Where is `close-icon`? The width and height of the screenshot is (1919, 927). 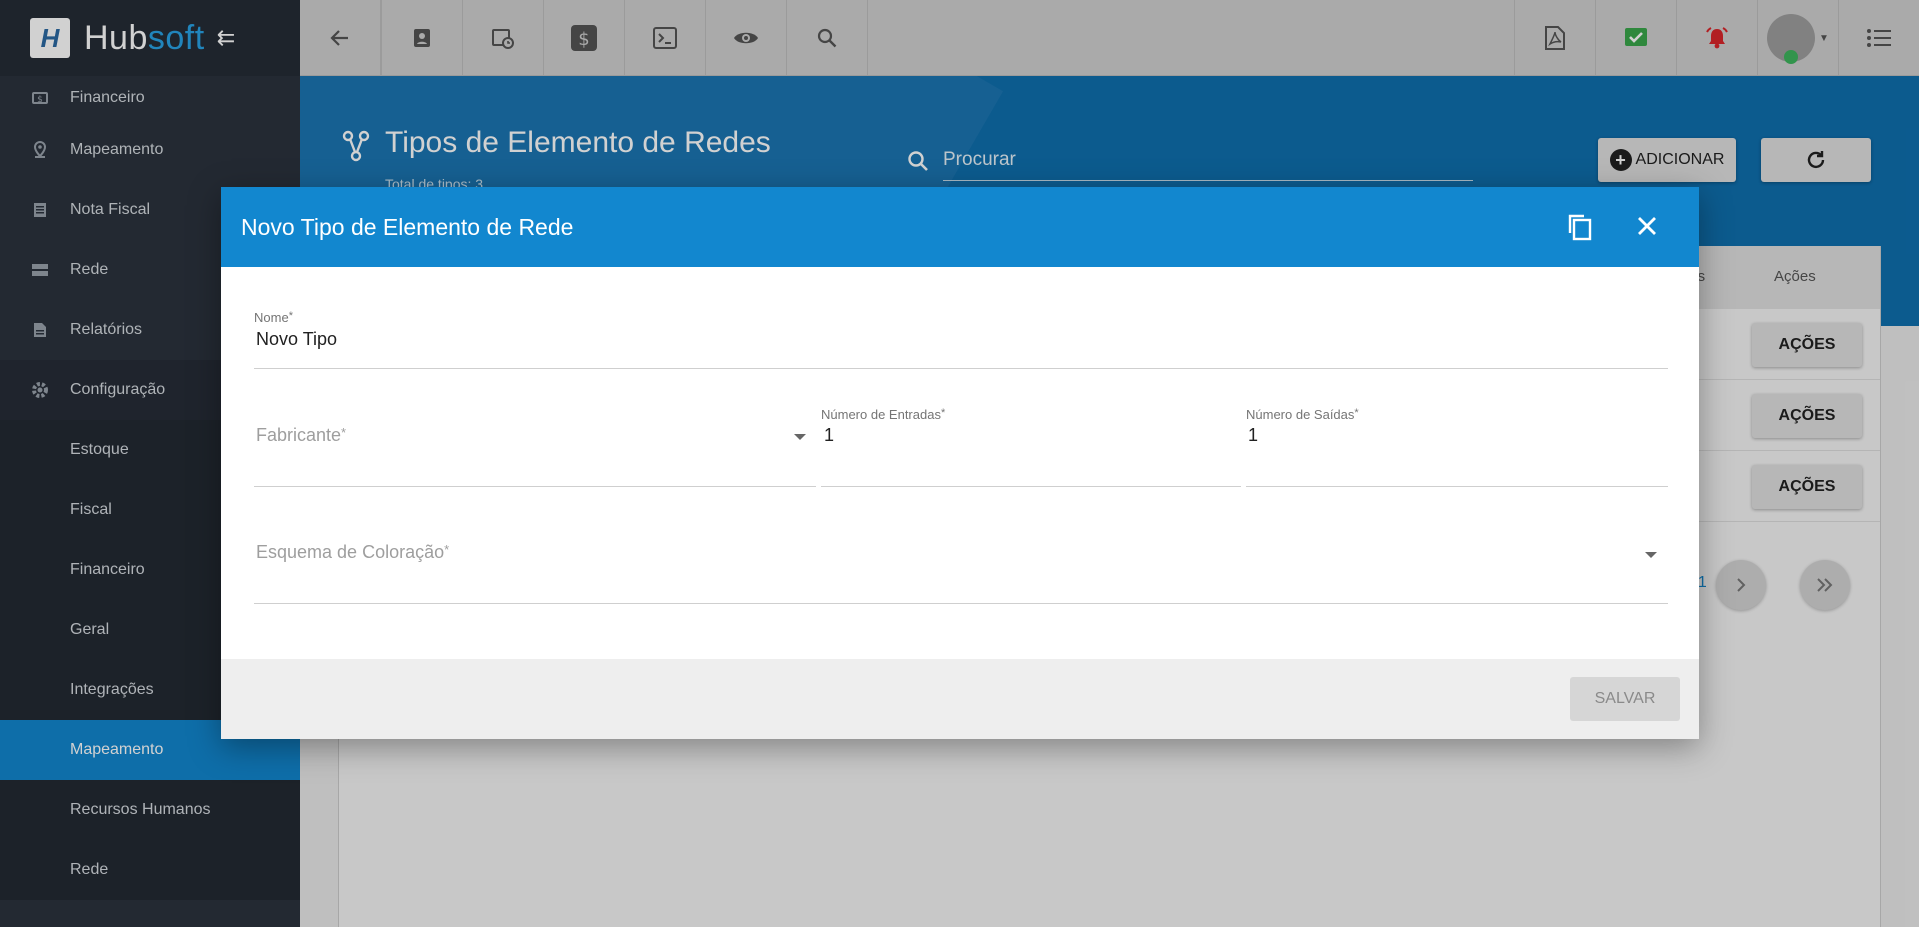 close-icon is located at coordinates (1647, 226).